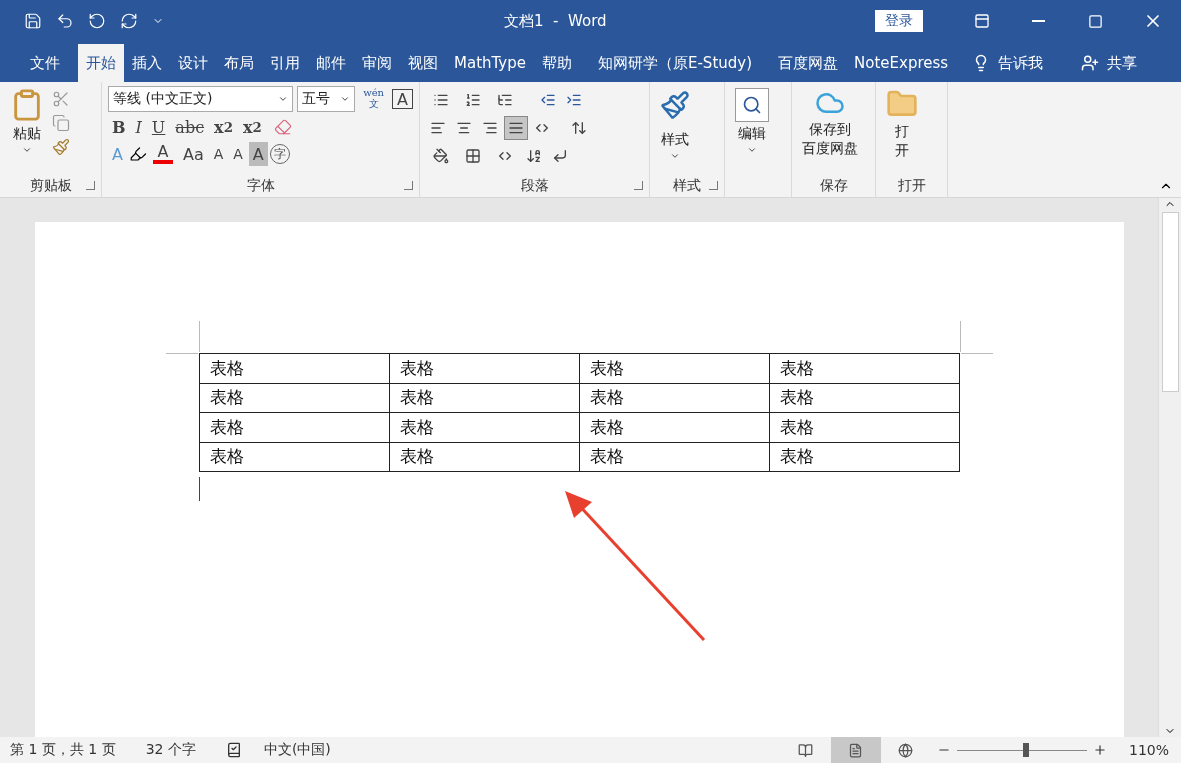 Image resolution: width=1181 pixels, height=763 pixels. I want to click on shrink-font-button: A, so click(238, 154).